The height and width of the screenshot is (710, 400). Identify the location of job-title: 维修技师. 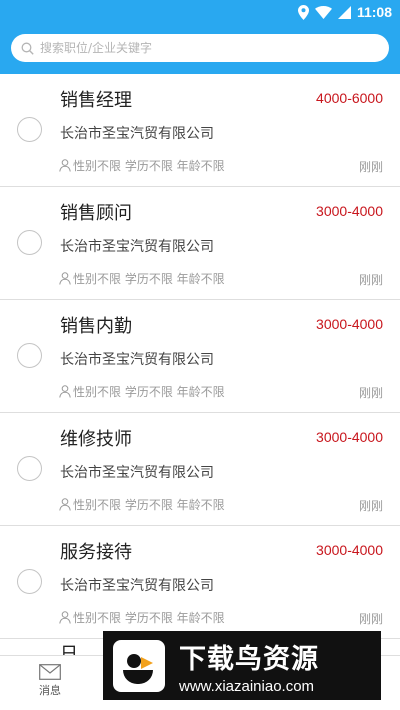
(96, 439).